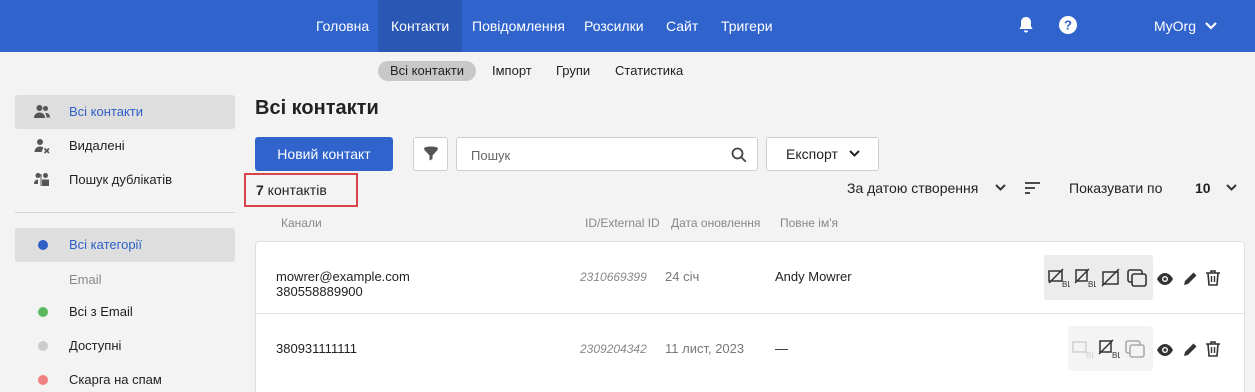 The image size is (1255, 392). I want to click on contact-email: mowrer@example.com, so click(343, 276).